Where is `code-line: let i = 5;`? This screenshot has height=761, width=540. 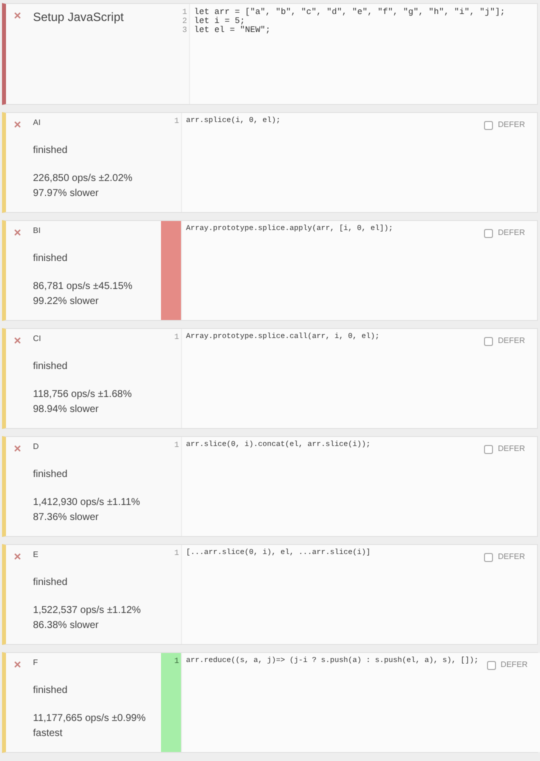
code-line: let i = 5; is located at coordinates (220, 21).